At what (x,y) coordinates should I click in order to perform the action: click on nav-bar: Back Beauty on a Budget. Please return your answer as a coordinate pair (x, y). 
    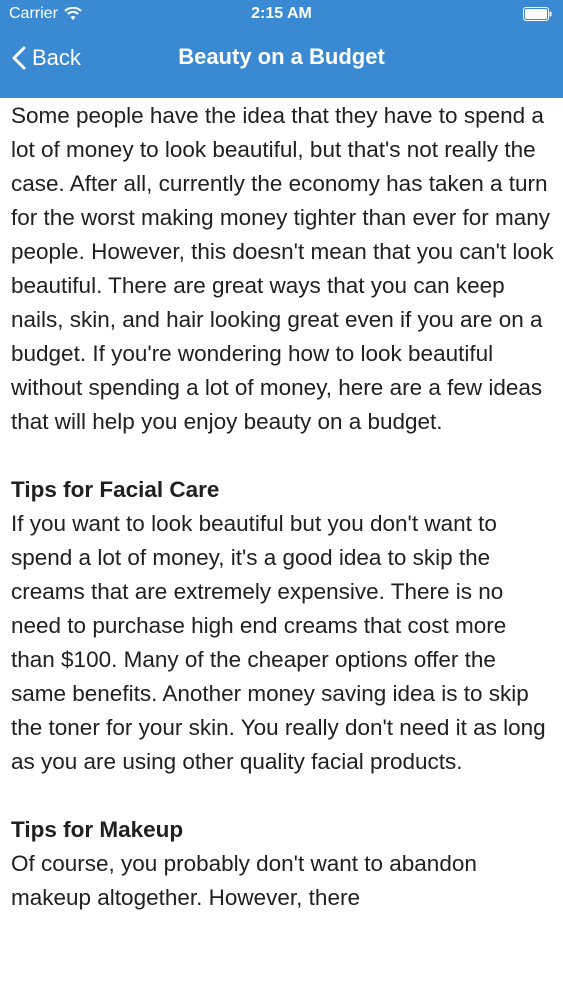
    Looking at the image, I should click on (281, 59).